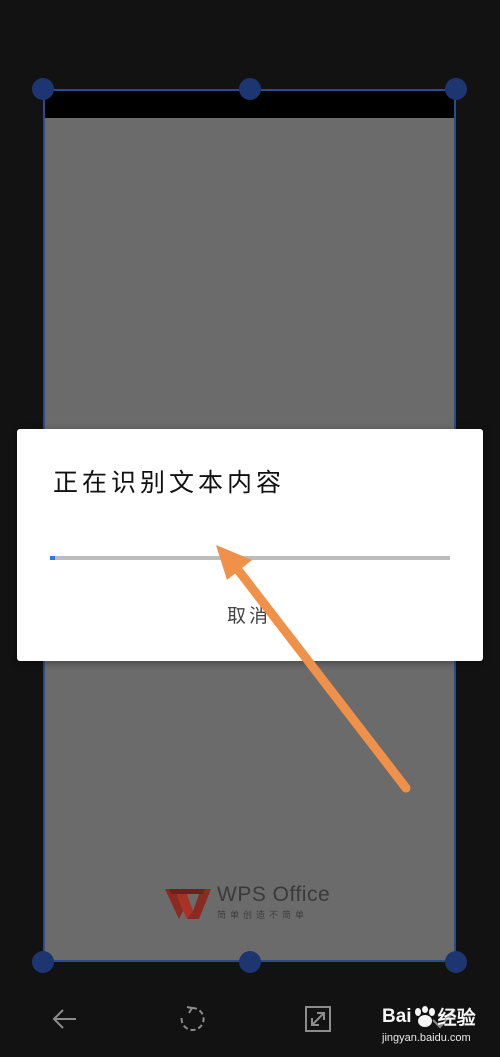 The image size is (500, 1057). I want to click on wps-logo-slogan: 简单创造不简单, so click(263, 916).